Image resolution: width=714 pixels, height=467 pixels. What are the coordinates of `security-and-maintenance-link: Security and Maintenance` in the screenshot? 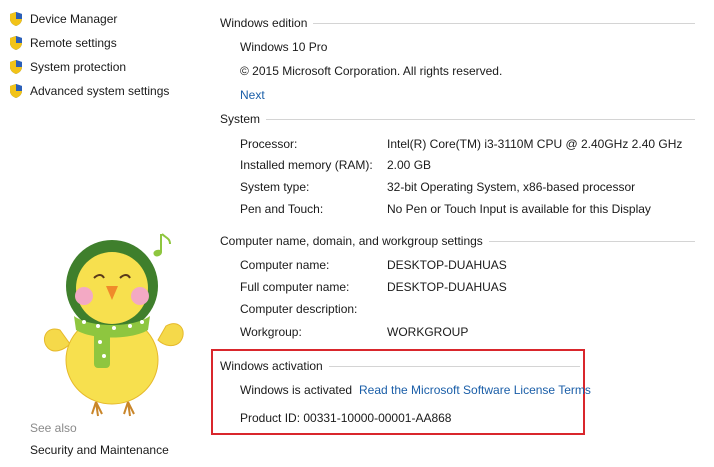 It's located at (99, 450).